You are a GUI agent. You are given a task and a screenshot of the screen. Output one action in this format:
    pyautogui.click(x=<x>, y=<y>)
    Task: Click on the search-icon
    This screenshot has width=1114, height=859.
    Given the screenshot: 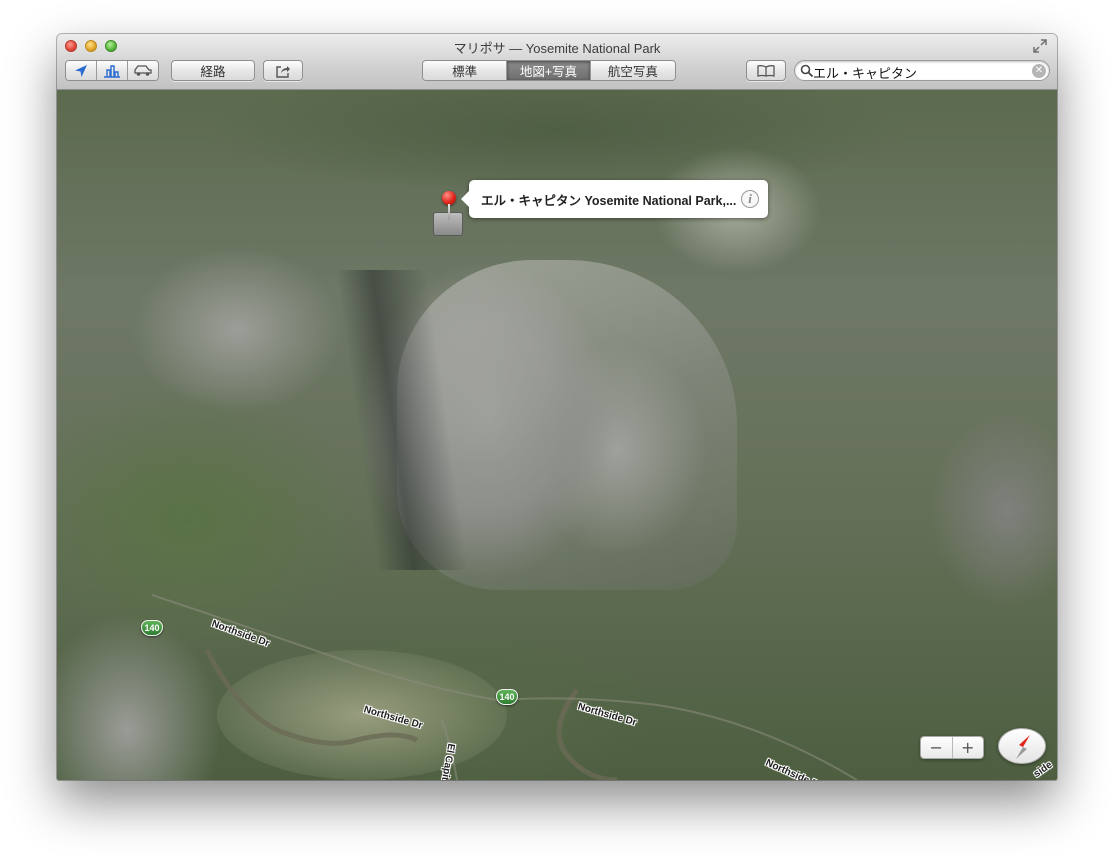 What is the action you would take?
    pyautogui.click(x=807, y=71)
    